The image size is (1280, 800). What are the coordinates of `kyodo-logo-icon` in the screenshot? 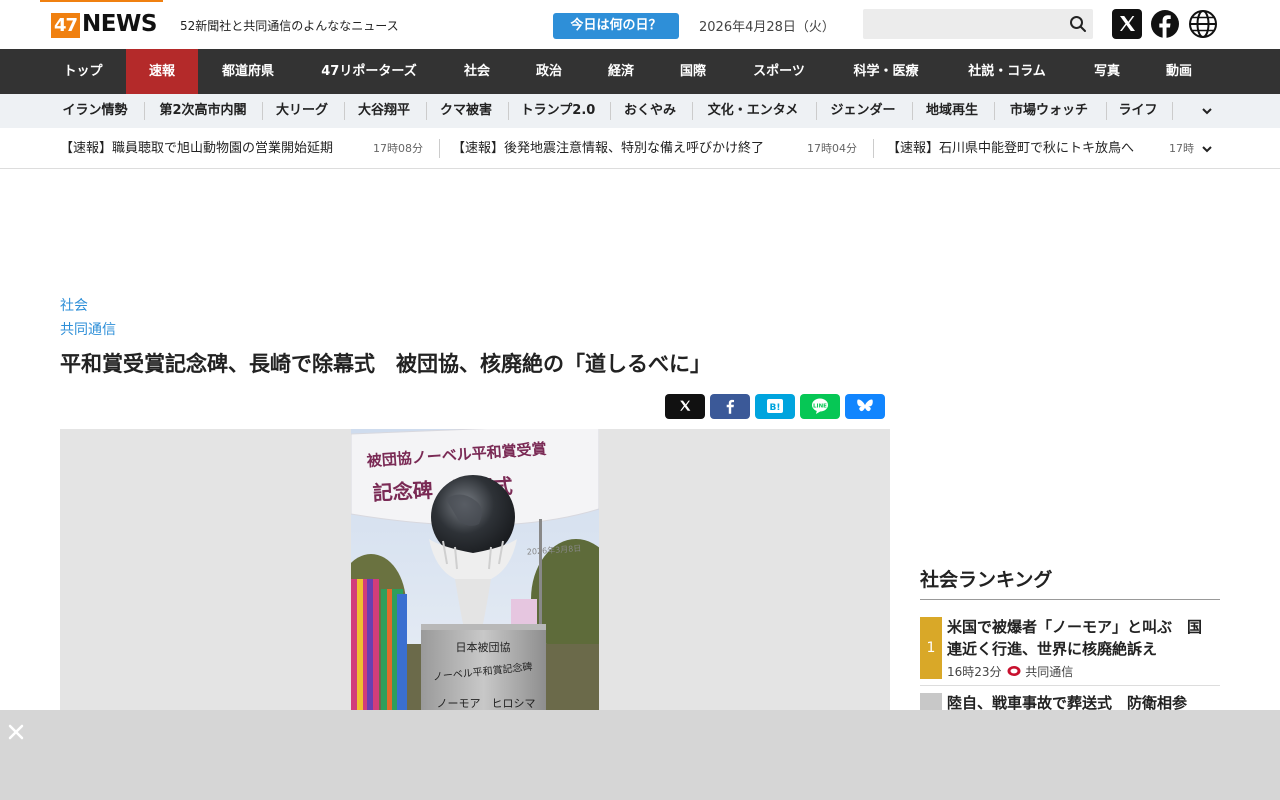 It's located at (1014, 671).